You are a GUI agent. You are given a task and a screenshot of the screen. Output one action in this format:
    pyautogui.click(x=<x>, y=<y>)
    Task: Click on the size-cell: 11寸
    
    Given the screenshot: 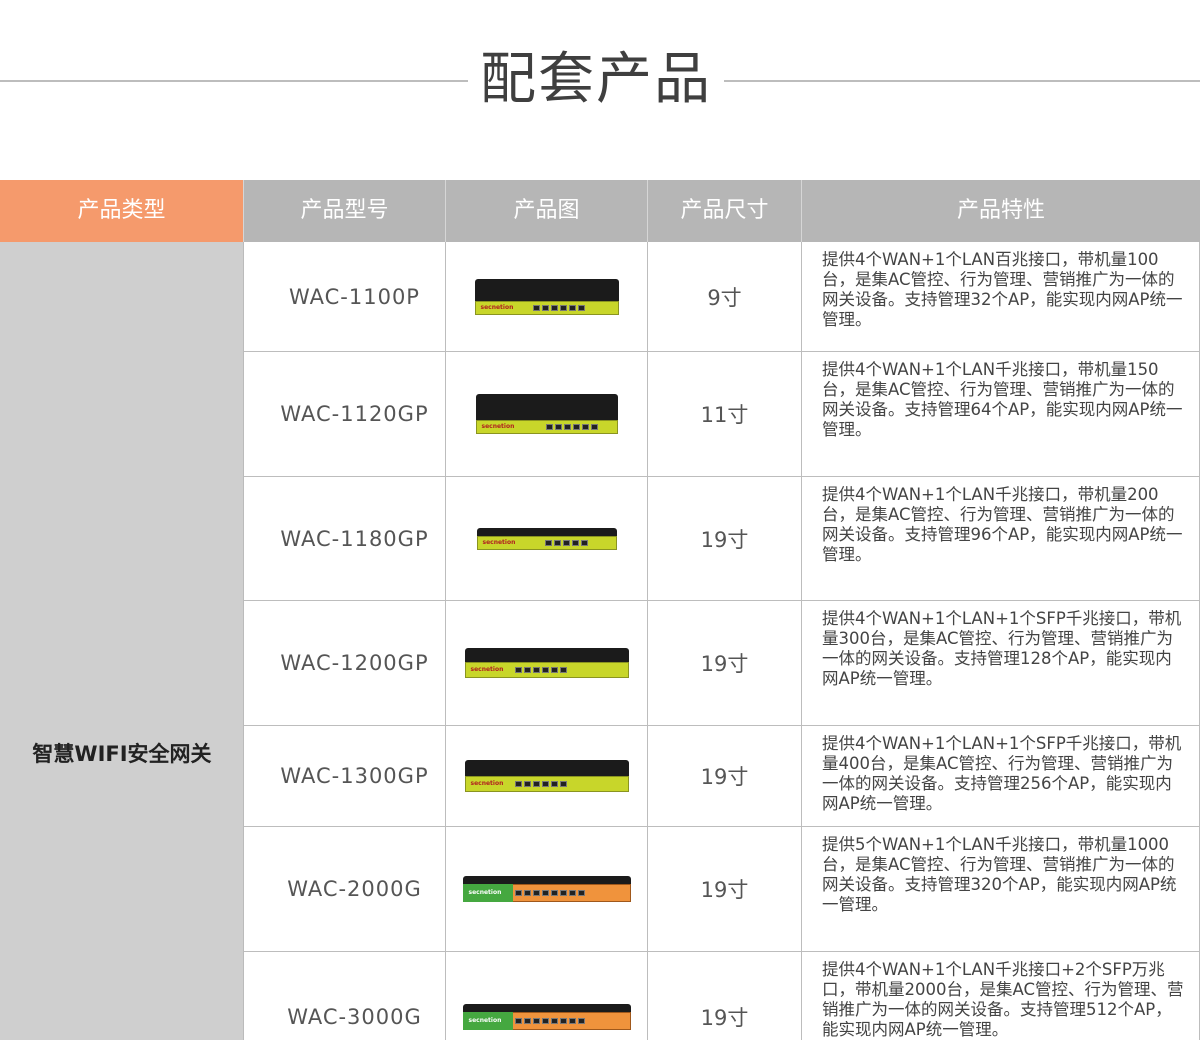 What is the action you would take?
    pyautogui.click(x=725, y=414)
    